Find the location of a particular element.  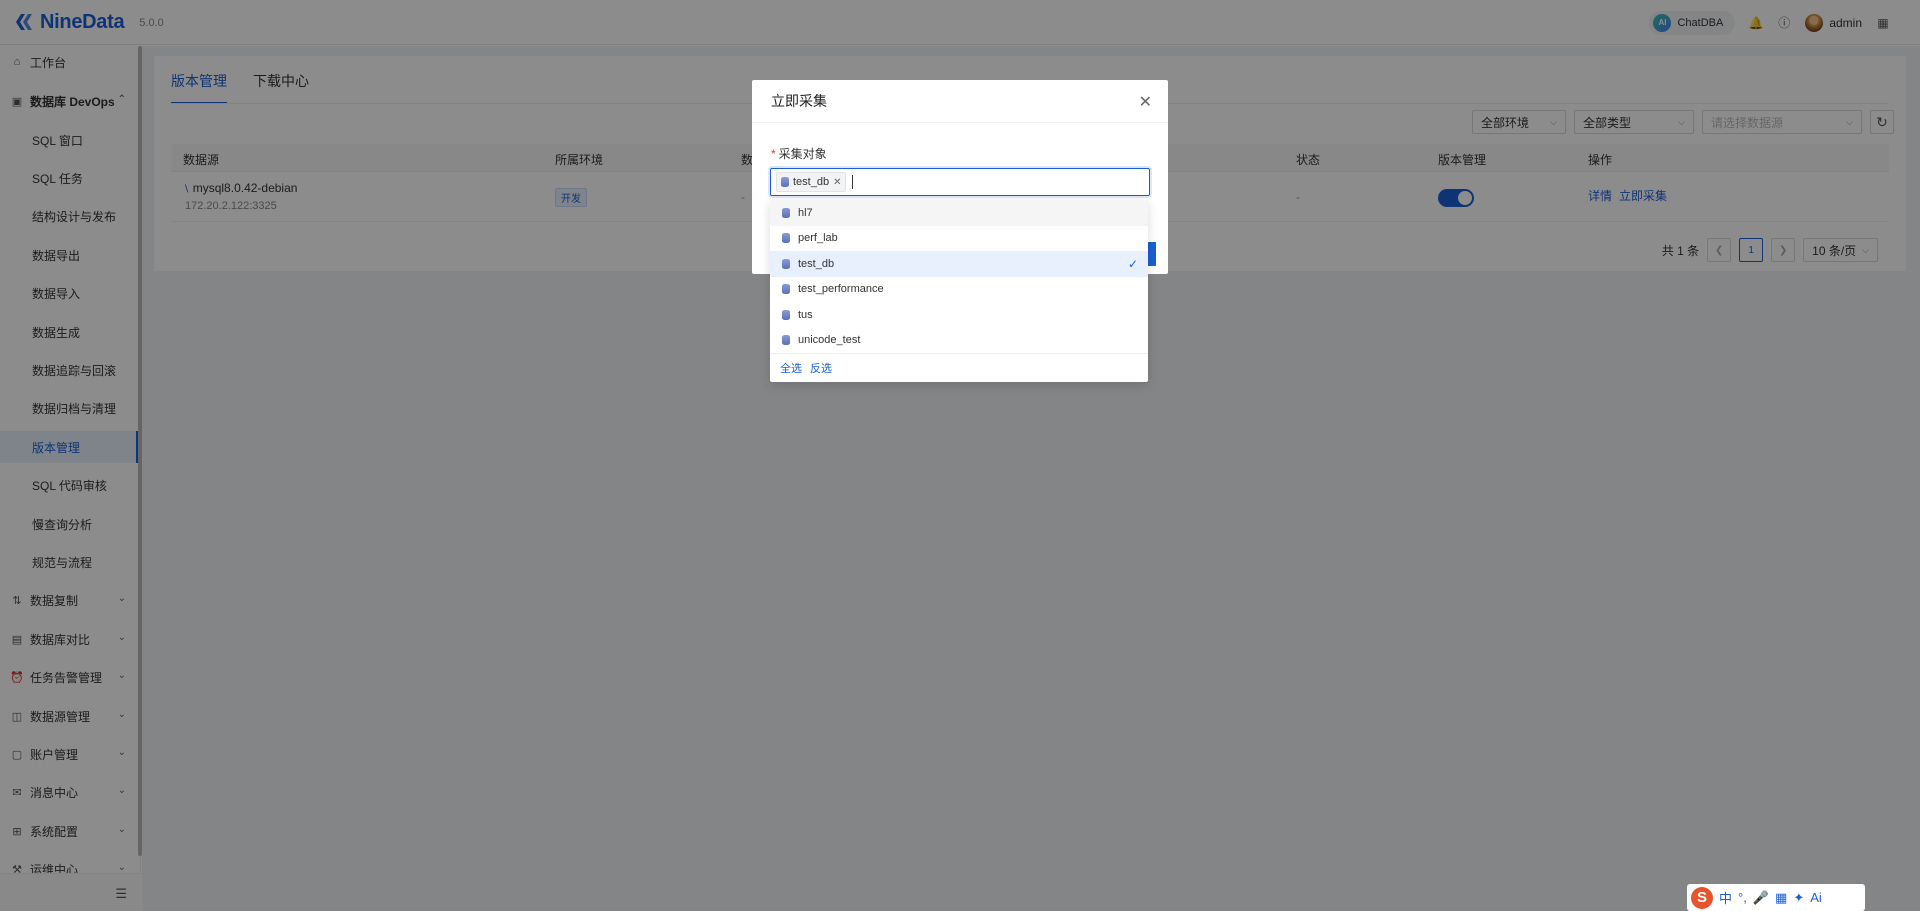

option-tus: tus is located at coordinates (959, 315).